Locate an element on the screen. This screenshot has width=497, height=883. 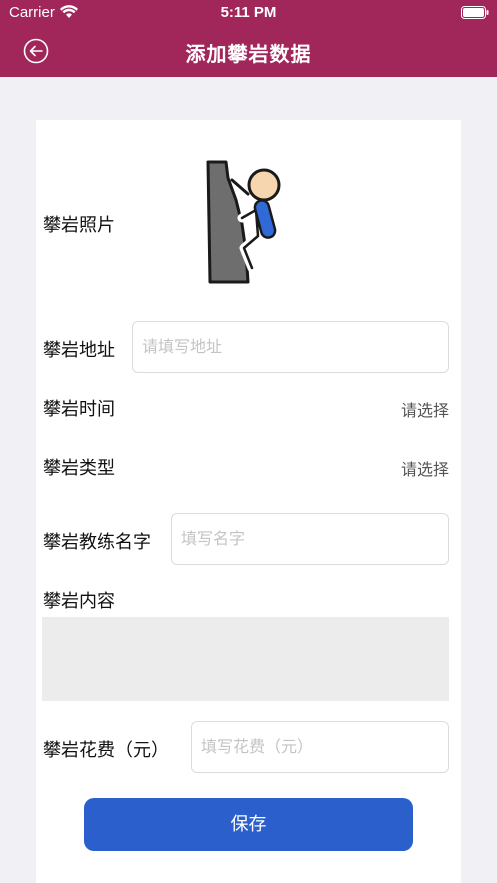
content-textarea is located at coordinates (245, 659).